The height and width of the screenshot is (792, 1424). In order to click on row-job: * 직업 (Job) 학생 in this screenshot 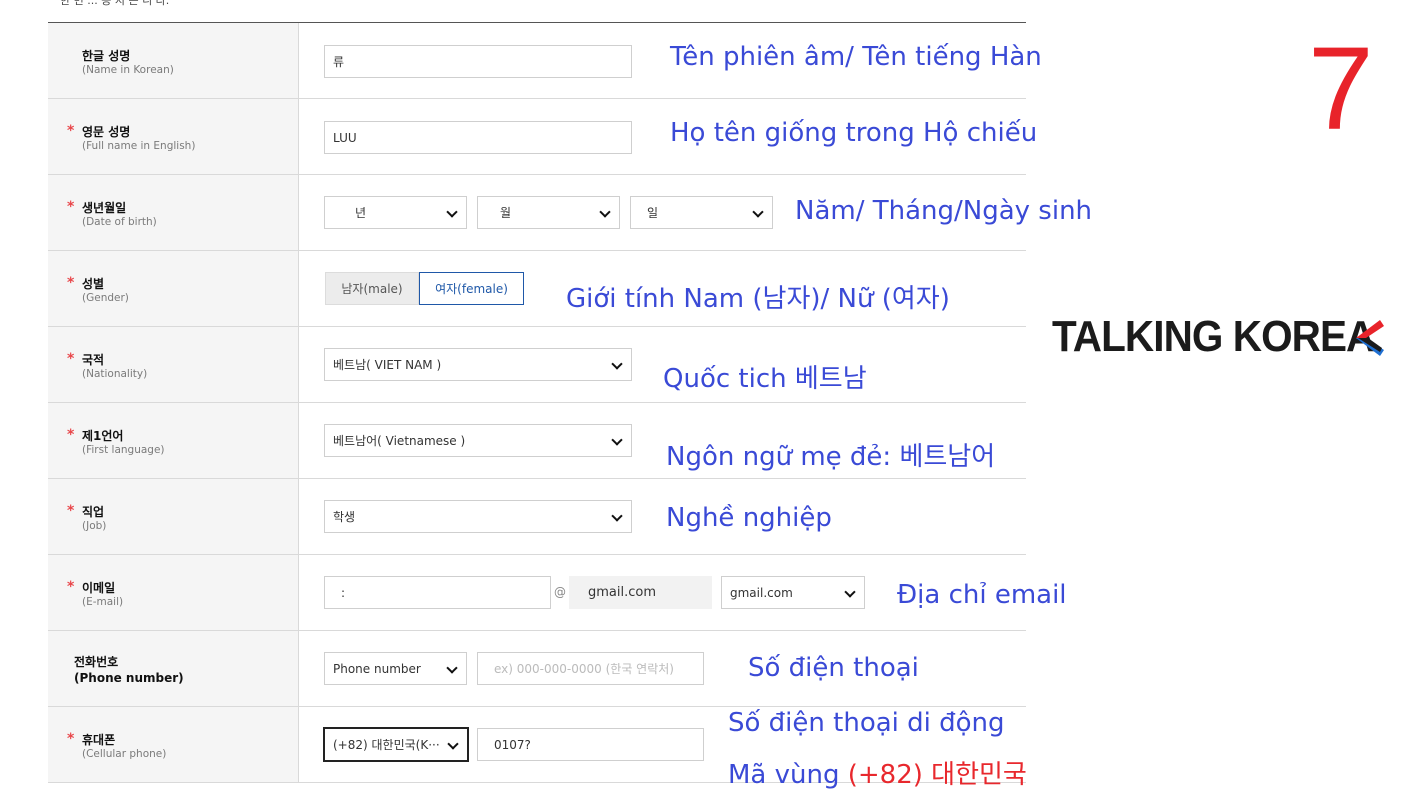, I will do `click(537, 517)`.